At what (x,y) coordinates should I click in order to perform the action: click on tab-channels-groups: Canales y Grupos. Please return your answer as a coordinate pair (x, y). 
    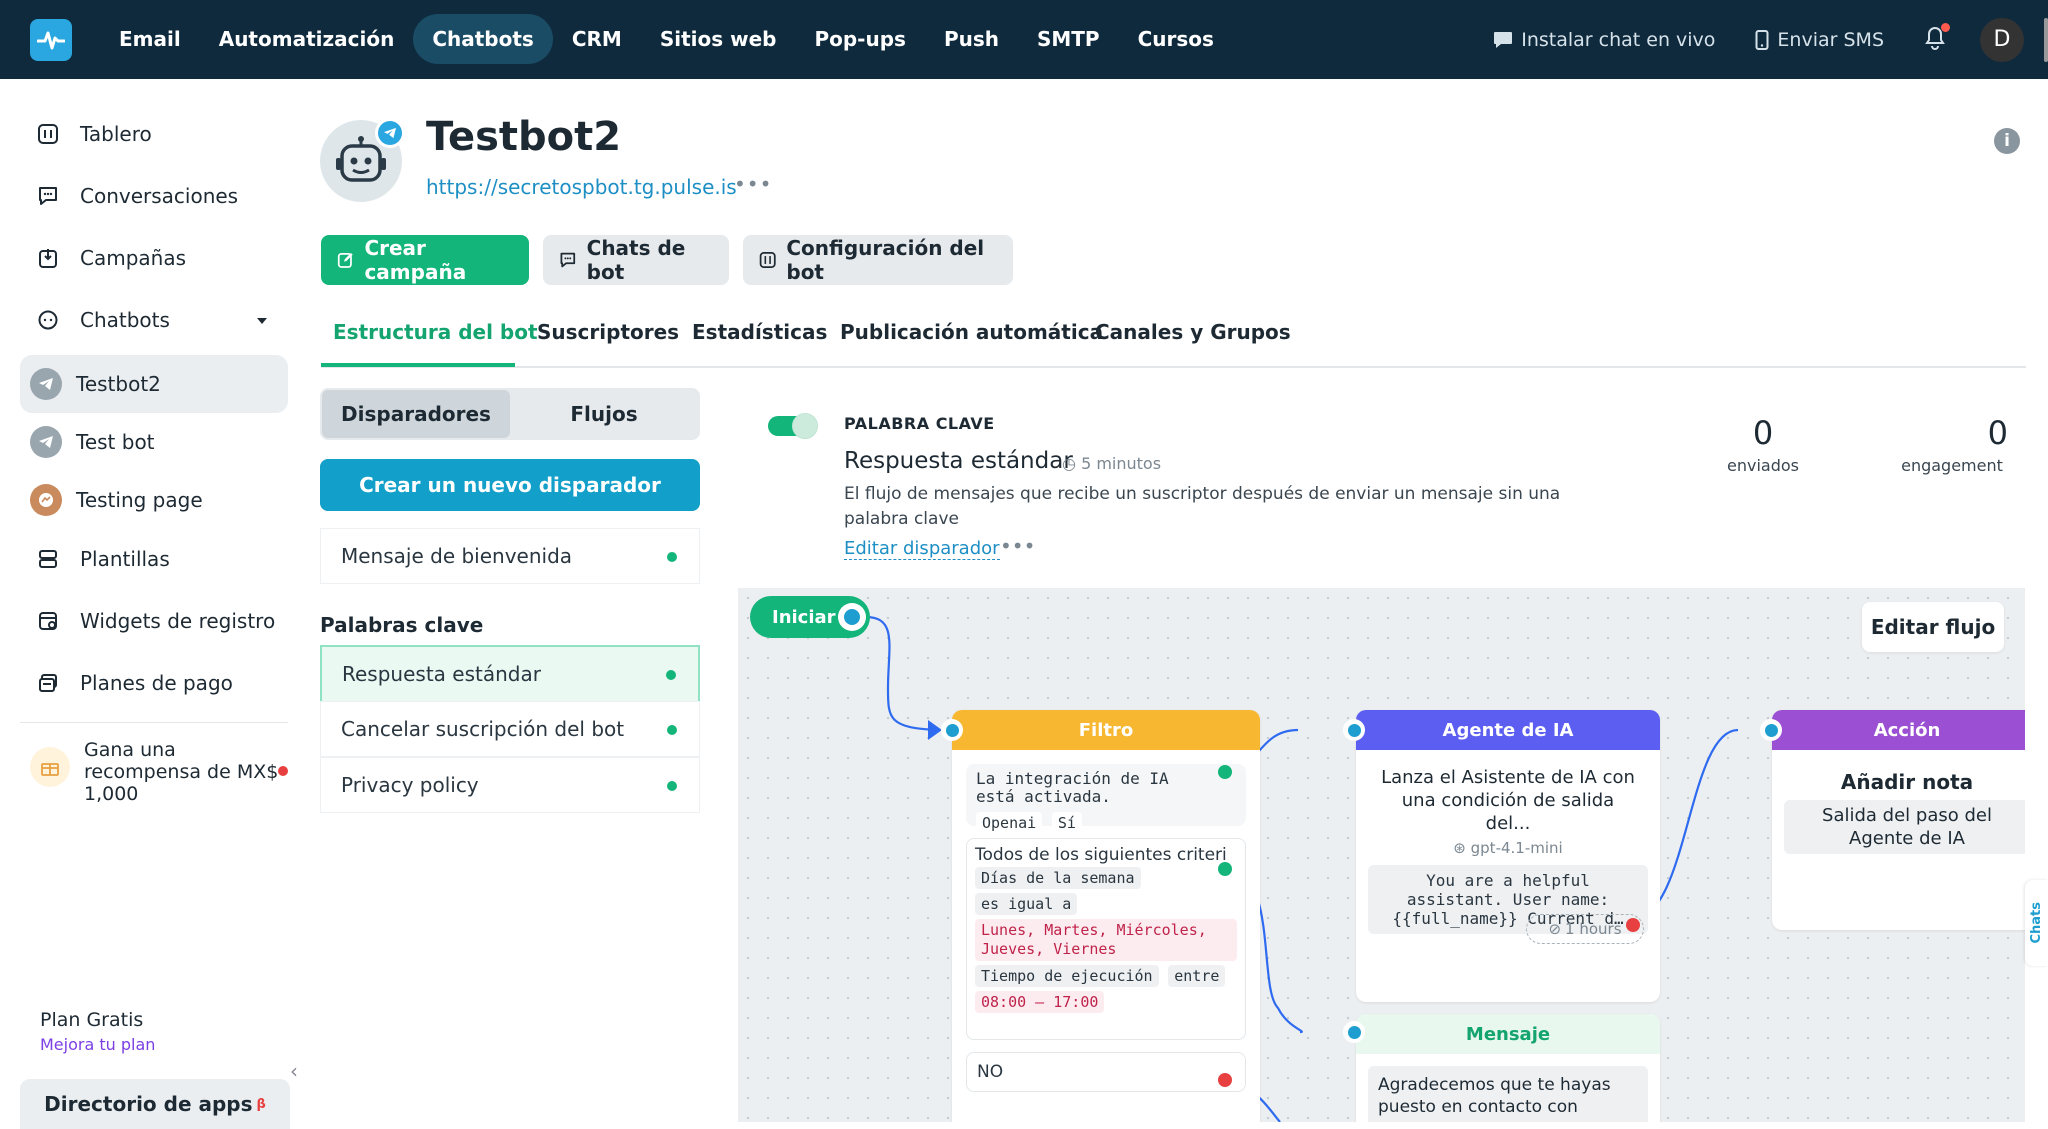
    Looking at the image, I should click on (1193, 332).